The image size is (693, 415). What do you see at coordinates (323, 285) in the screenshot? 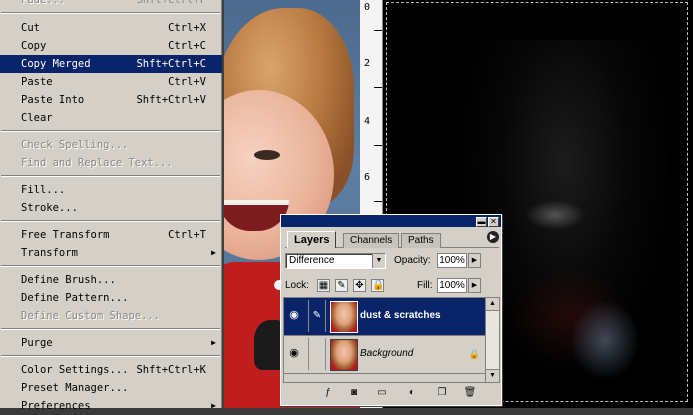
I see `lock-transparency-icon: ▦` at bounding box center [323, 285].